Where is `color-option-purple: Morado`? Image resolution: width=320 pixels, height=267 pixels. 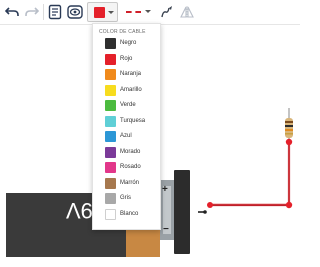 color-option-purple: Morado is located at coordinates (126, 152).